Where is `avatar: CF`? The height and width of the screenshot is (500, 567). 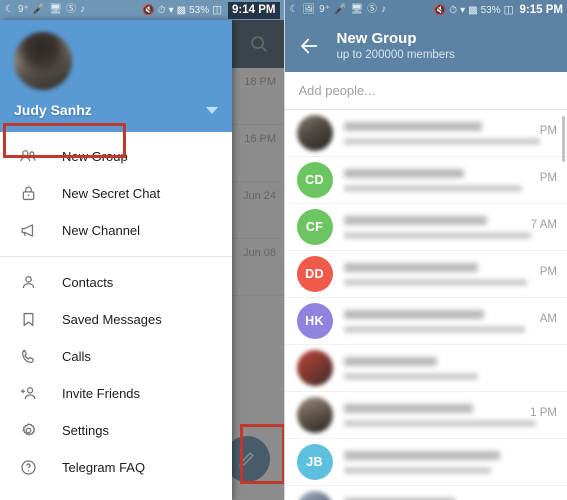 avatar: CF is located at coordinates (314, 227).